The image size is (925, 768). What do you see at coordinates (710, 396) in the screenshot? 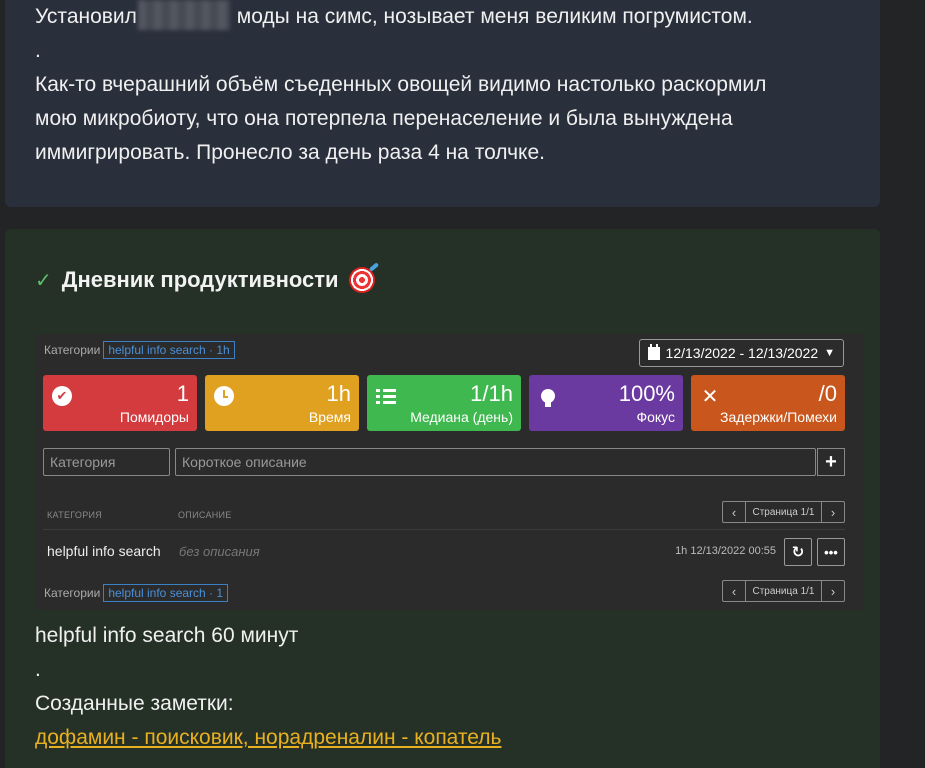
I see `x-icon: ✕` at bounding box center [710, 396].